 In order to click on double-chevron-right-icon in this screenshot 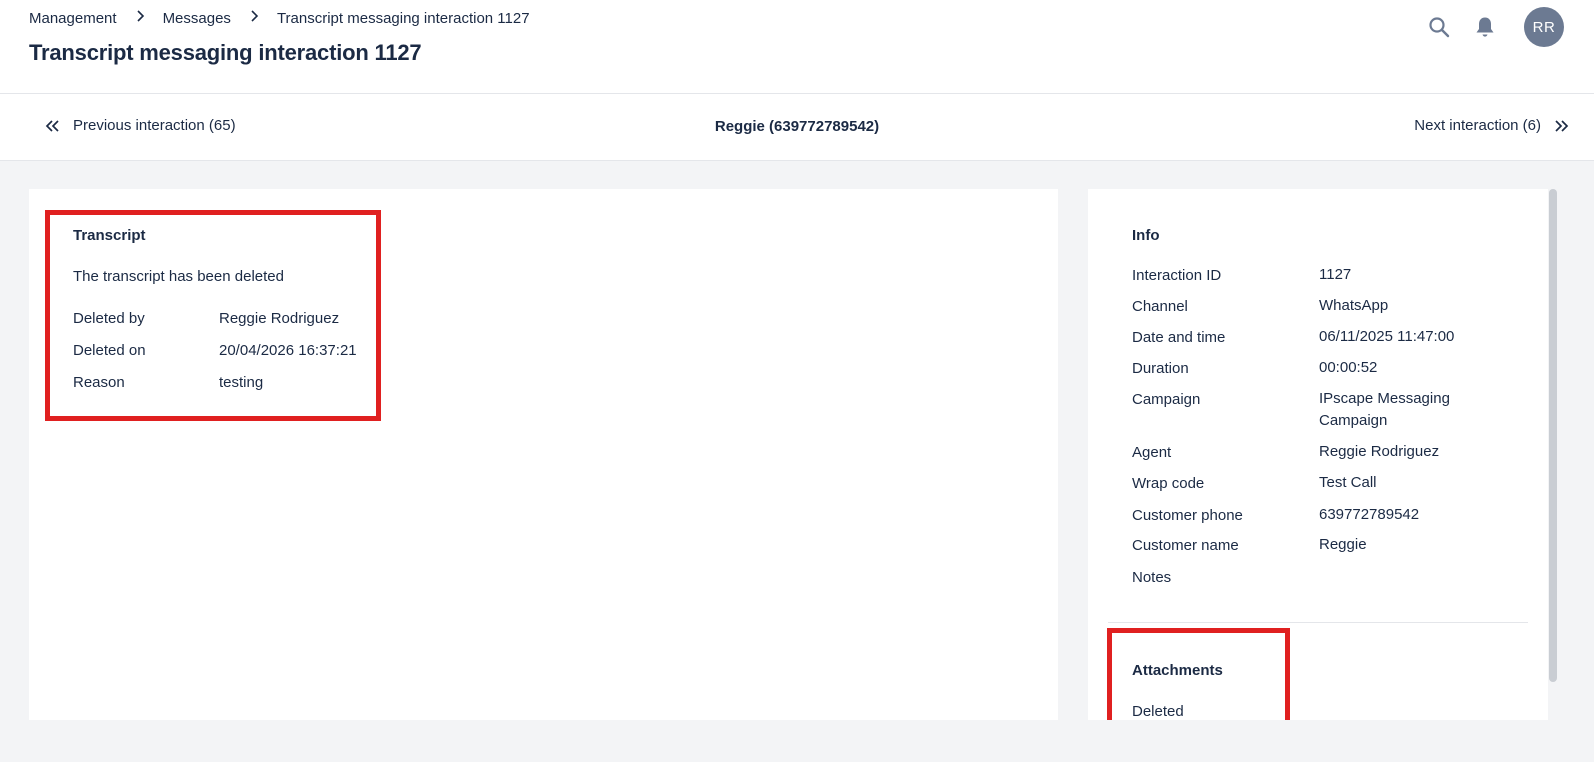, I will do `click(1562, 125)`.